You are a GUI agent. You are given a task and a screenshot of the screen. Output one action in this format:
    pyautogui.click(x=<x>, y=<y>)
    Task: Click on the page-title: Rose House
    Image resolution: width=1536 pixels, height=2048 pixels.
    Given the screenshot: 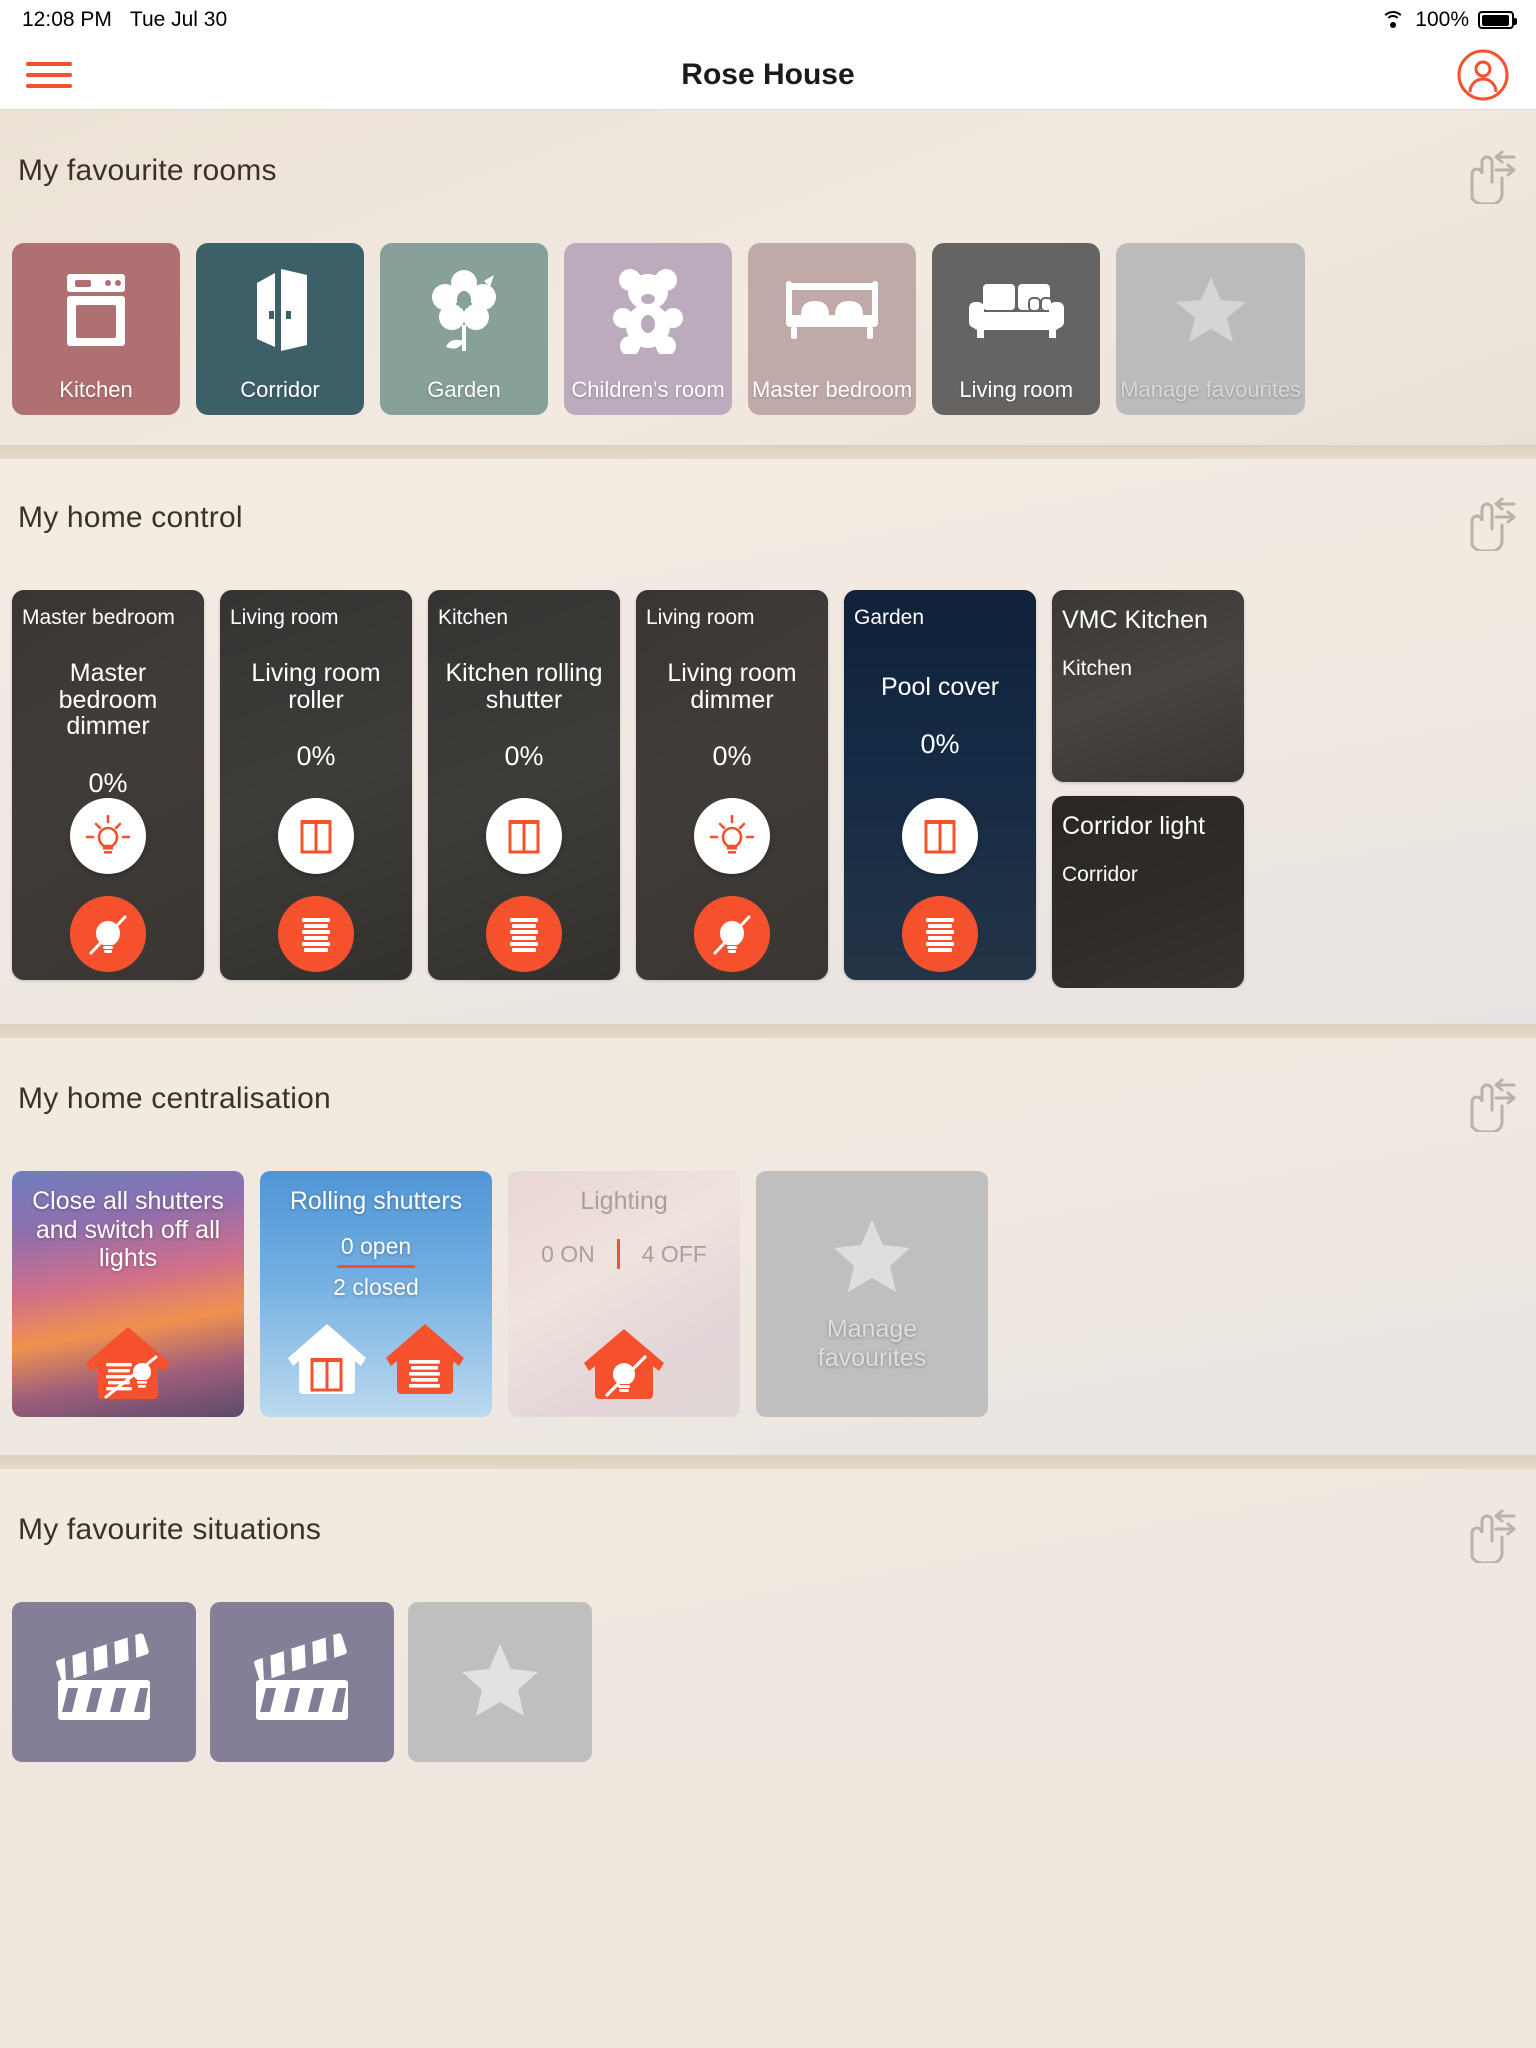 What is the action you would take?
    pyautogui.click(x=768, y=74)
    